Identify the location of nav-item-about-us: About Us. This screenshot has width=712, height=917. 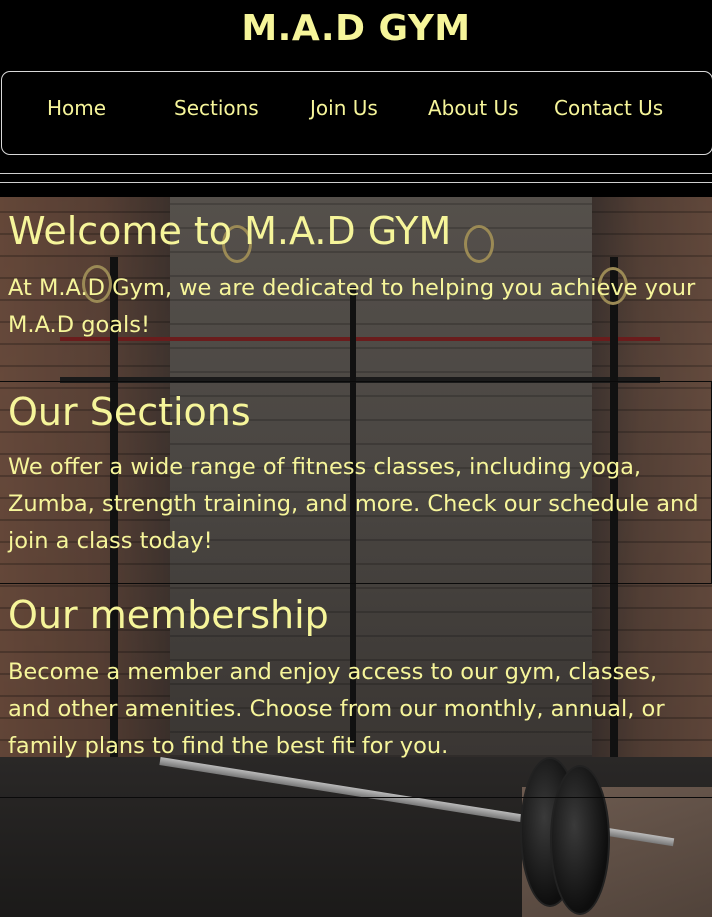
(473, 108).